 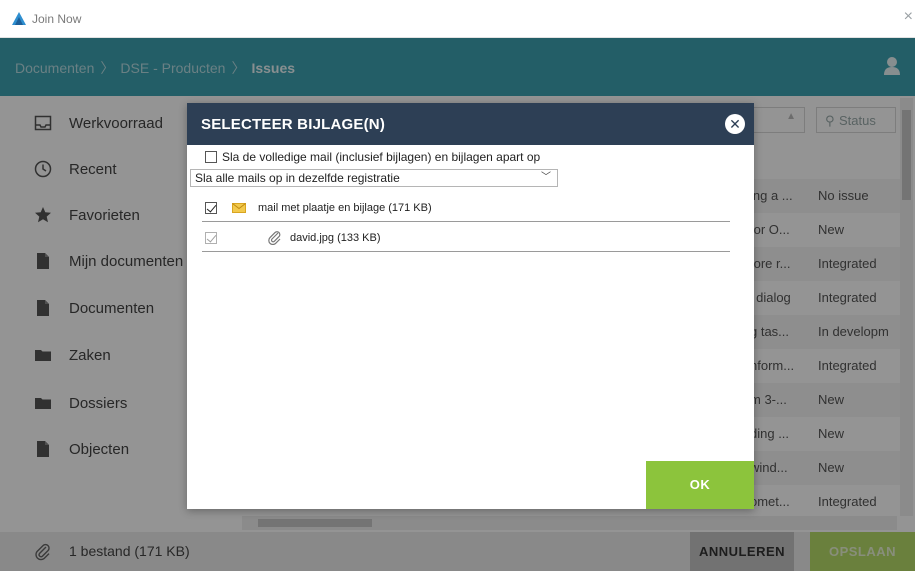 I want to click on ok-button: OK, so click(x=700, y=485).